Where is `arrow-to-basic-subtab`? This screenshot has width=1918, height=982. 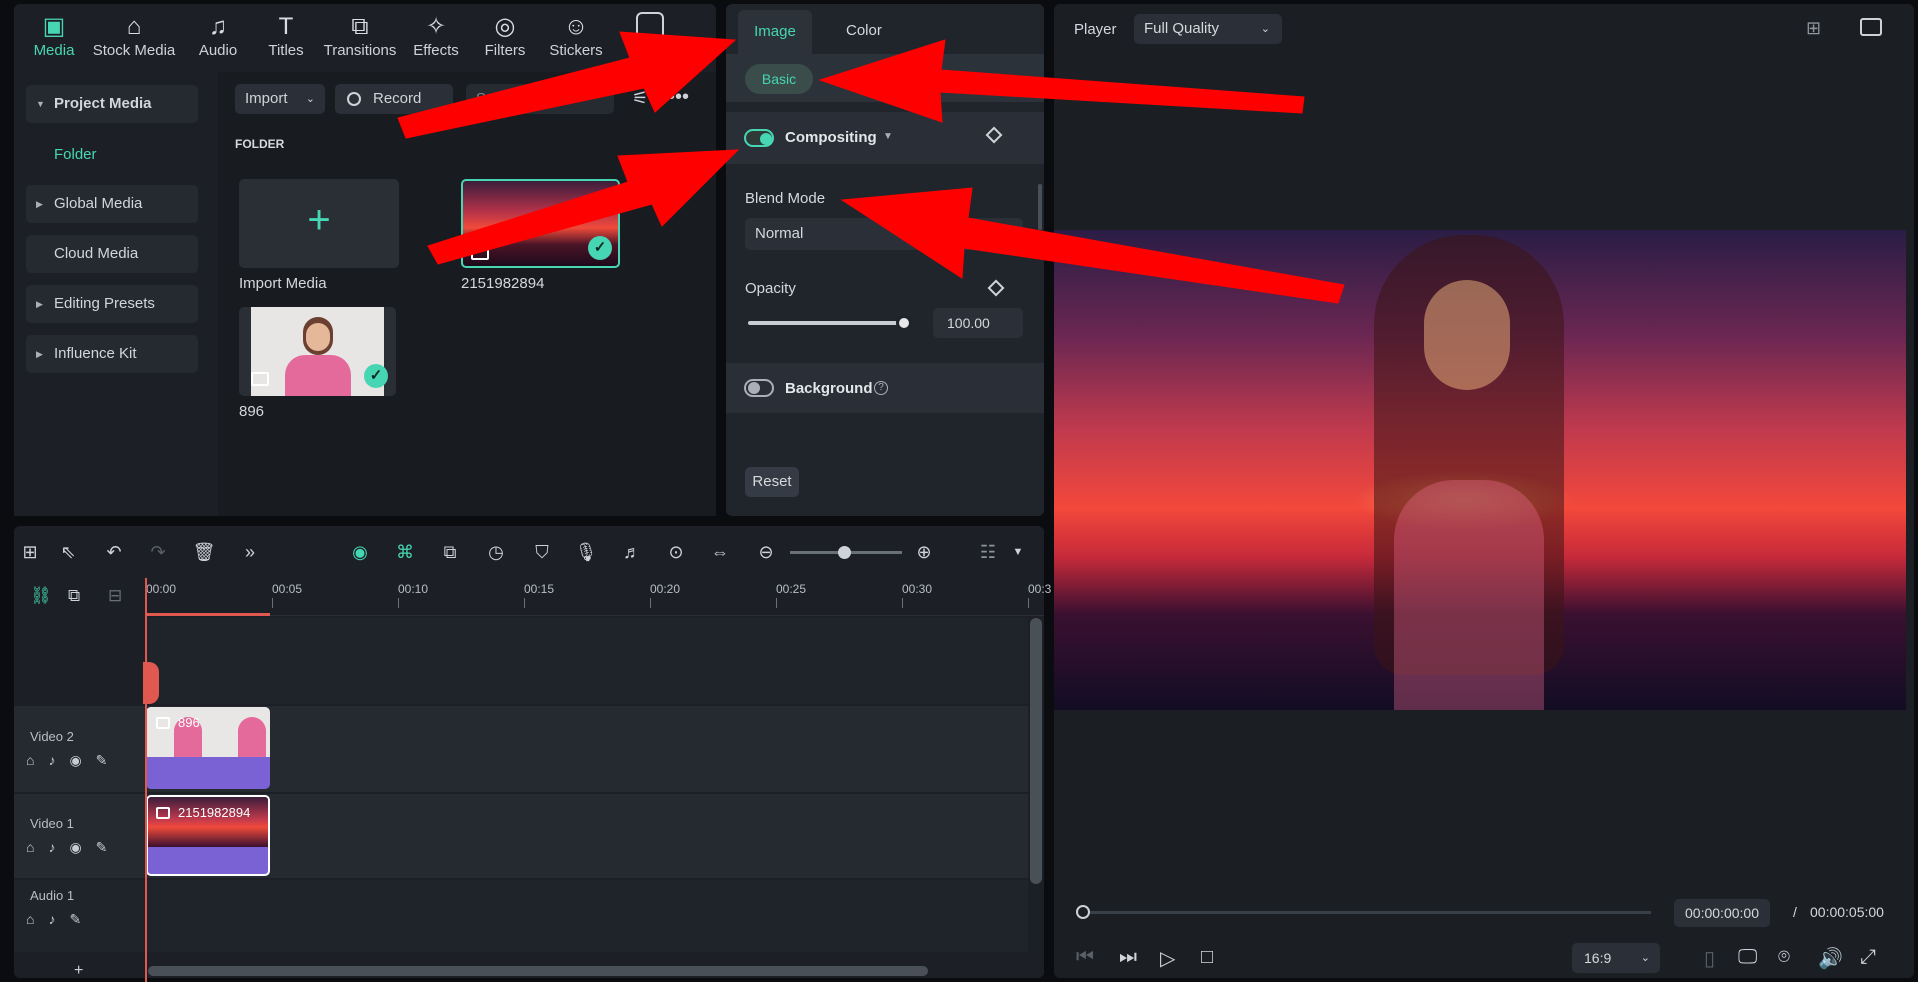
arrow-to-basic-subtab is located at coordinates (1061, 81).